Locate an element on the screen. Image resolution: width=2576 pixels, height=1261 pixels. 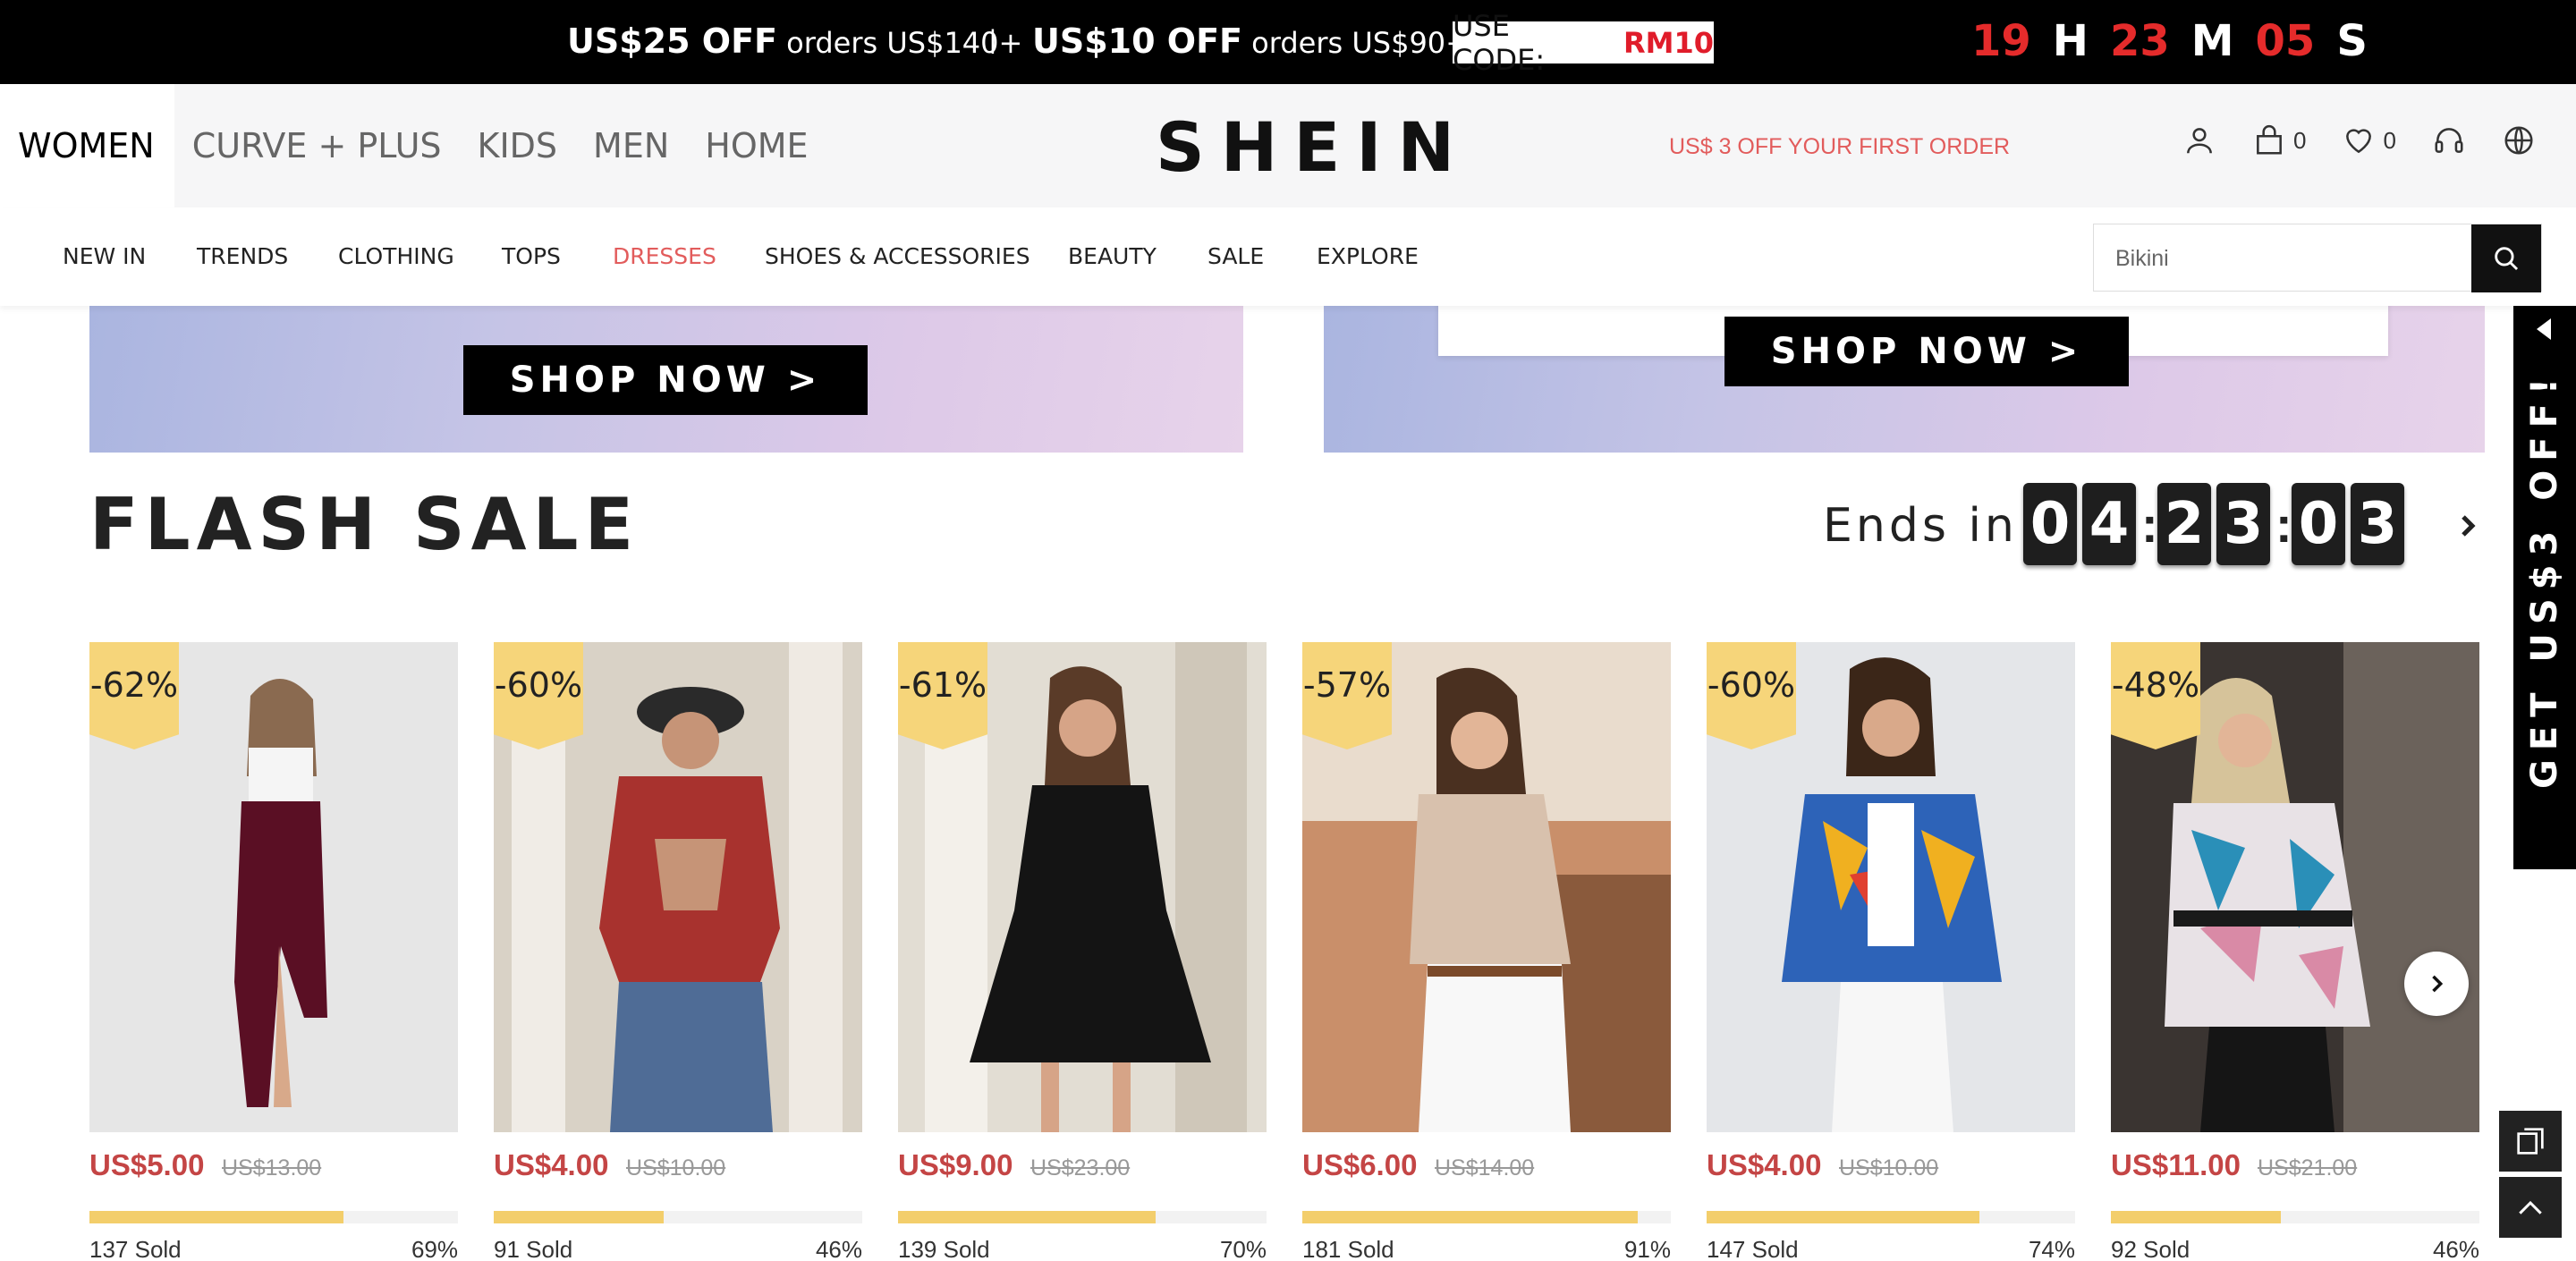
product-original-price: US$23.00 is located at coordinates (1080, 1168).